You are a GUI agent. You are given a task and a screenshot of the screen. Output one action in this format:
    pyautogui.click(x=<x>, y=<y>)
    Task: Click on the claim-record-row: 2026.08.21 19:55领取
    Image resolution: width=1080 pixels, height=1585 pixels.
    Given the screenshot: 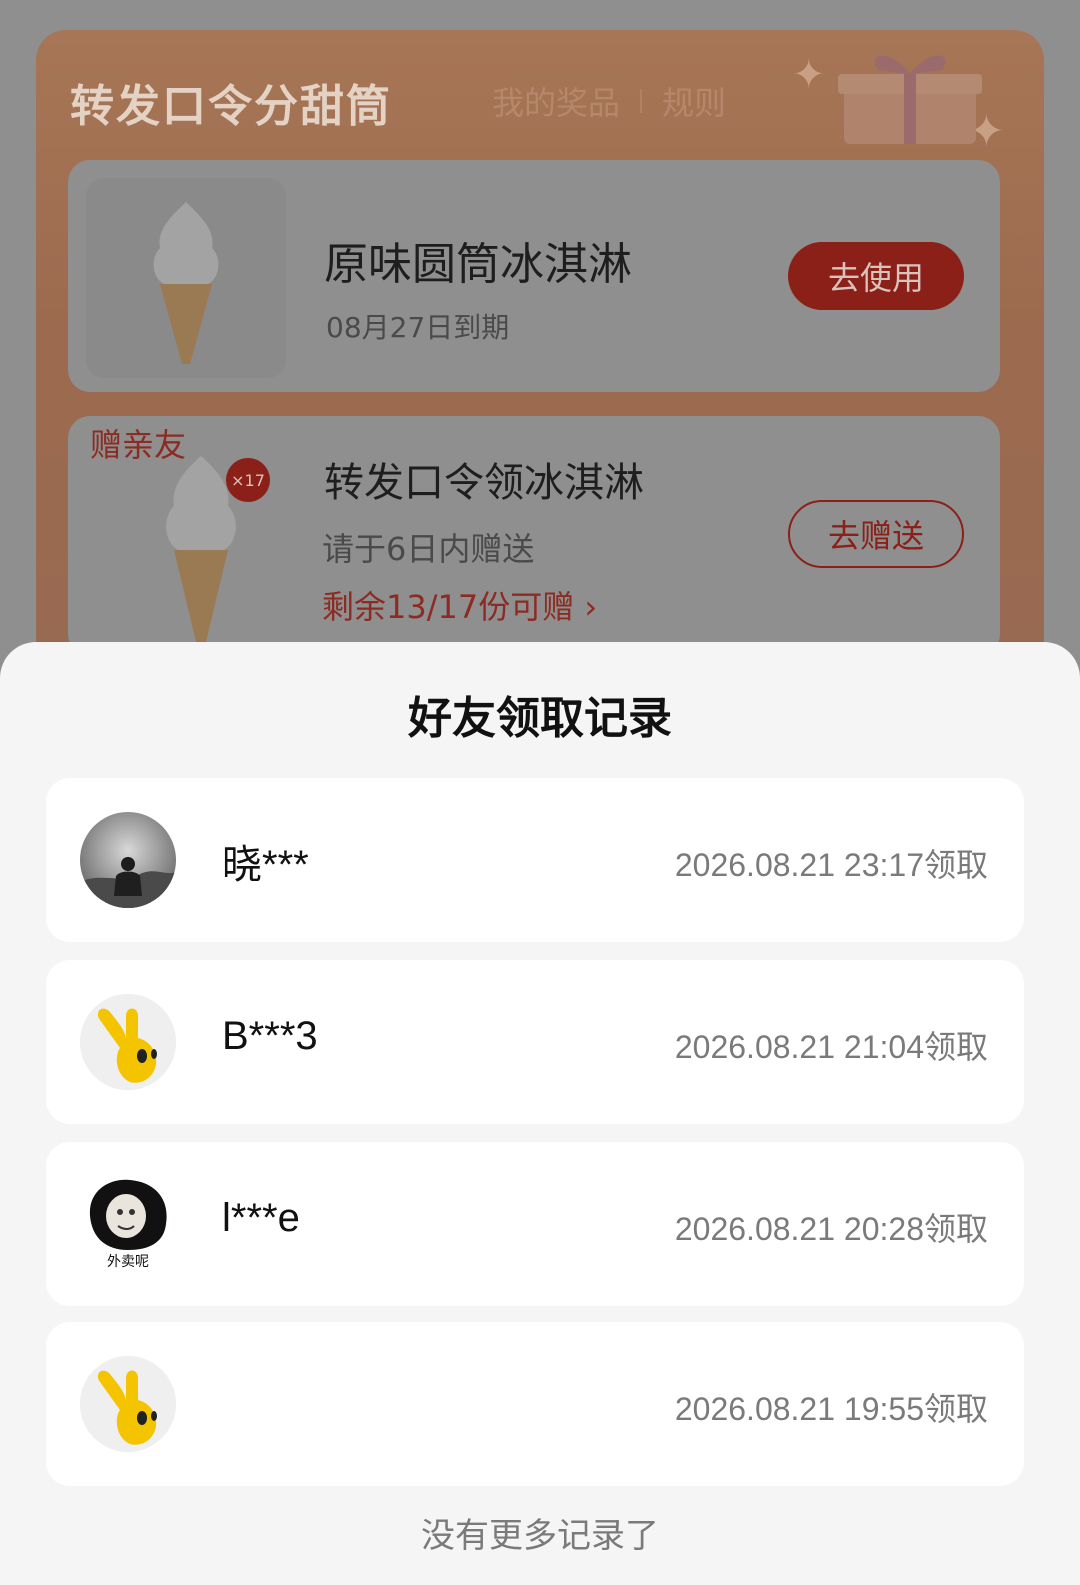 What is the action you would take?
    pyautogui.click(x=535, y=1404)
    